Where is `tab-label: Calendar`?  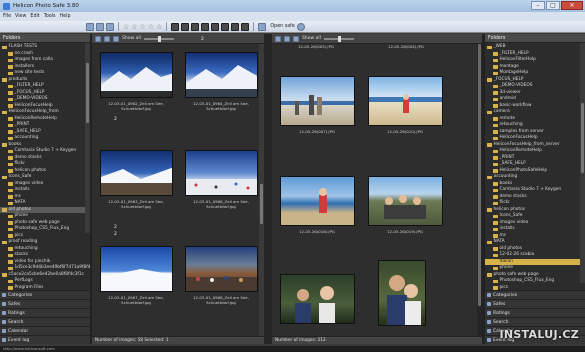
tab-label: Calendar is located at coordinates (18, 331).